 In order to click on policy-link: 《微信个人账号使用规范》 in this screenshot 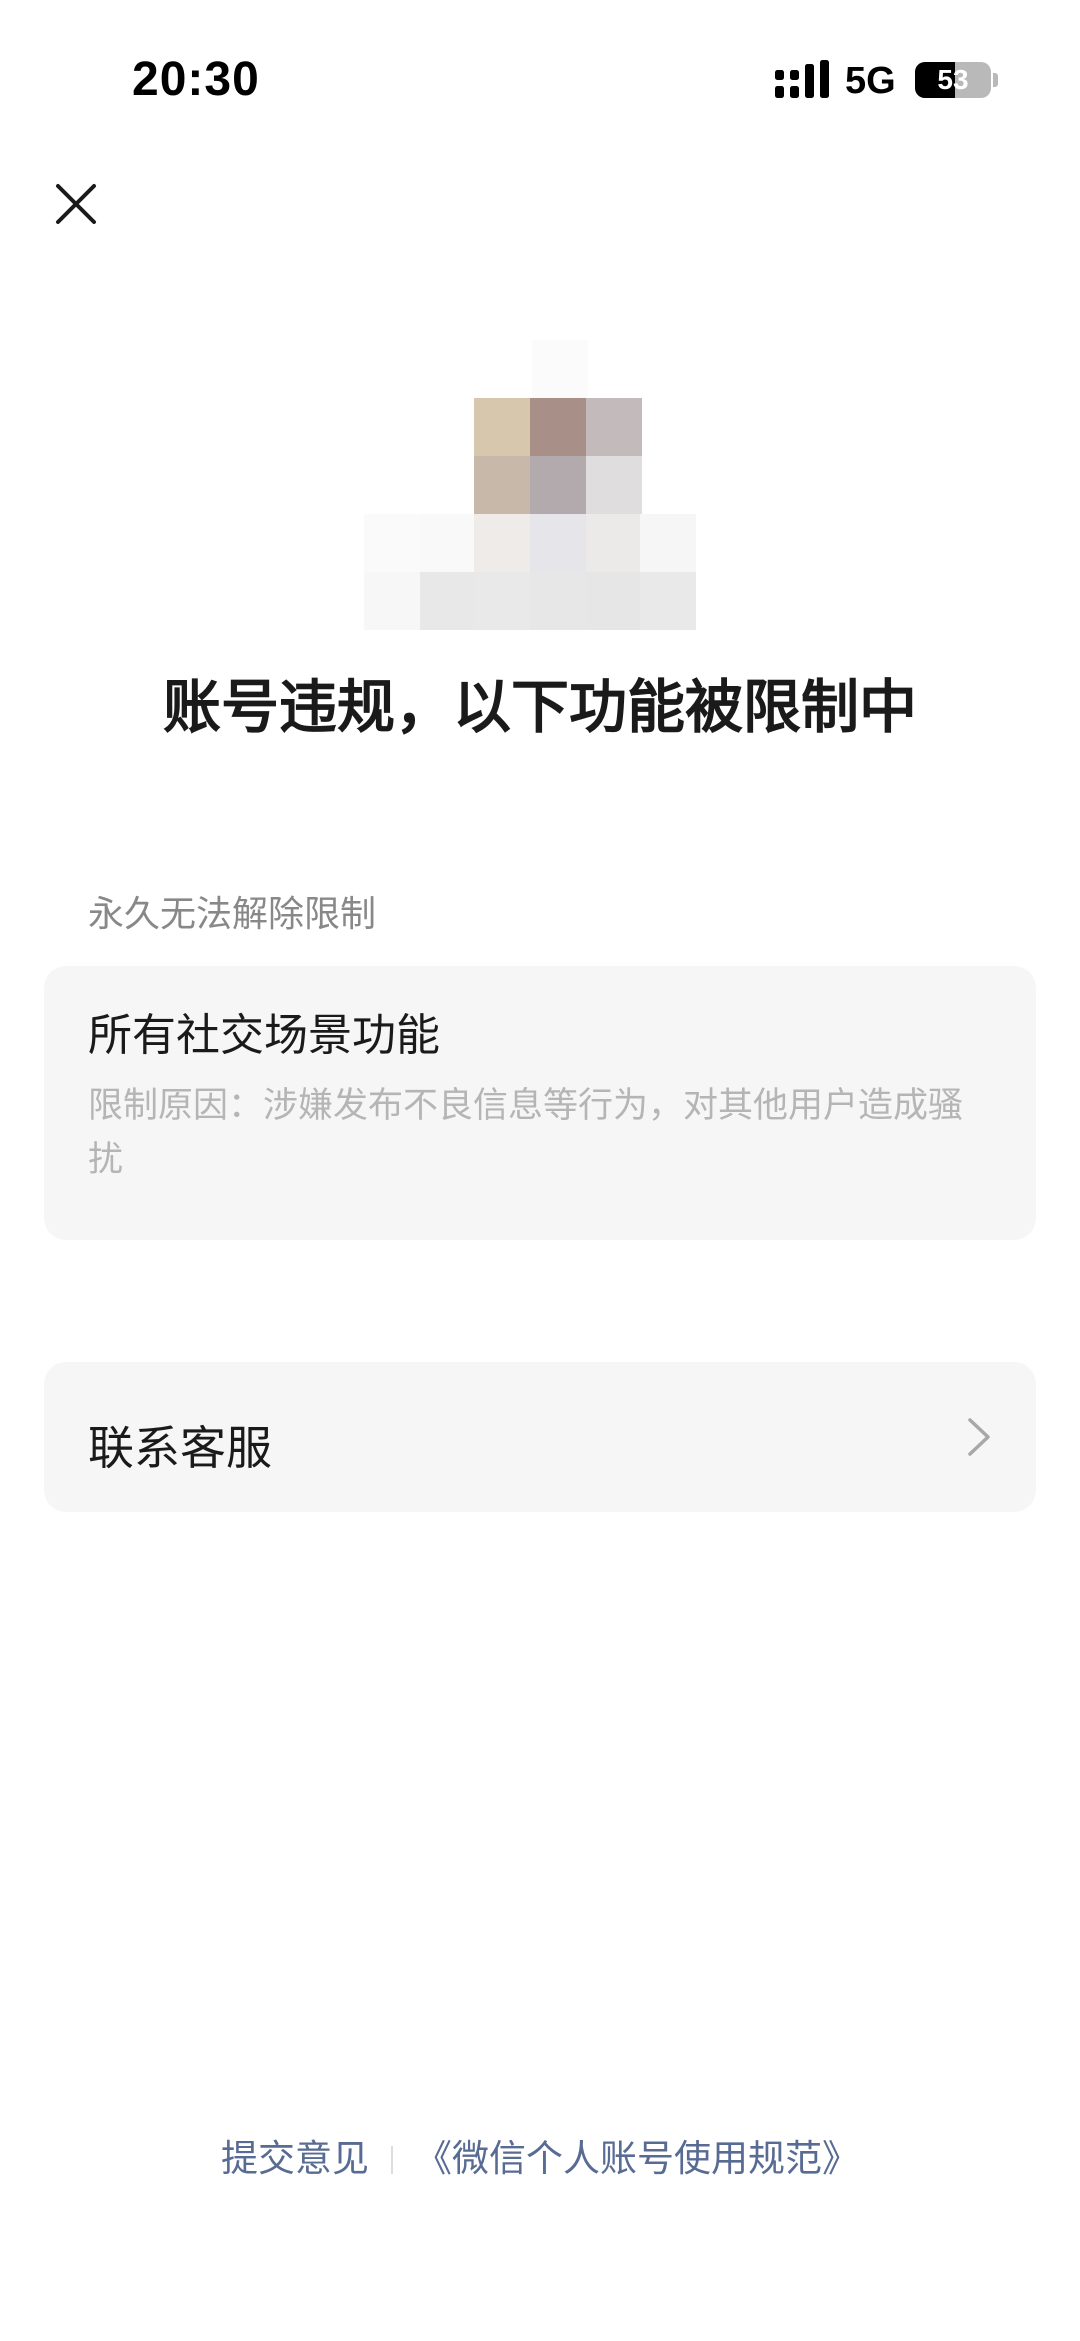, I will do `click(637, 2158)`.